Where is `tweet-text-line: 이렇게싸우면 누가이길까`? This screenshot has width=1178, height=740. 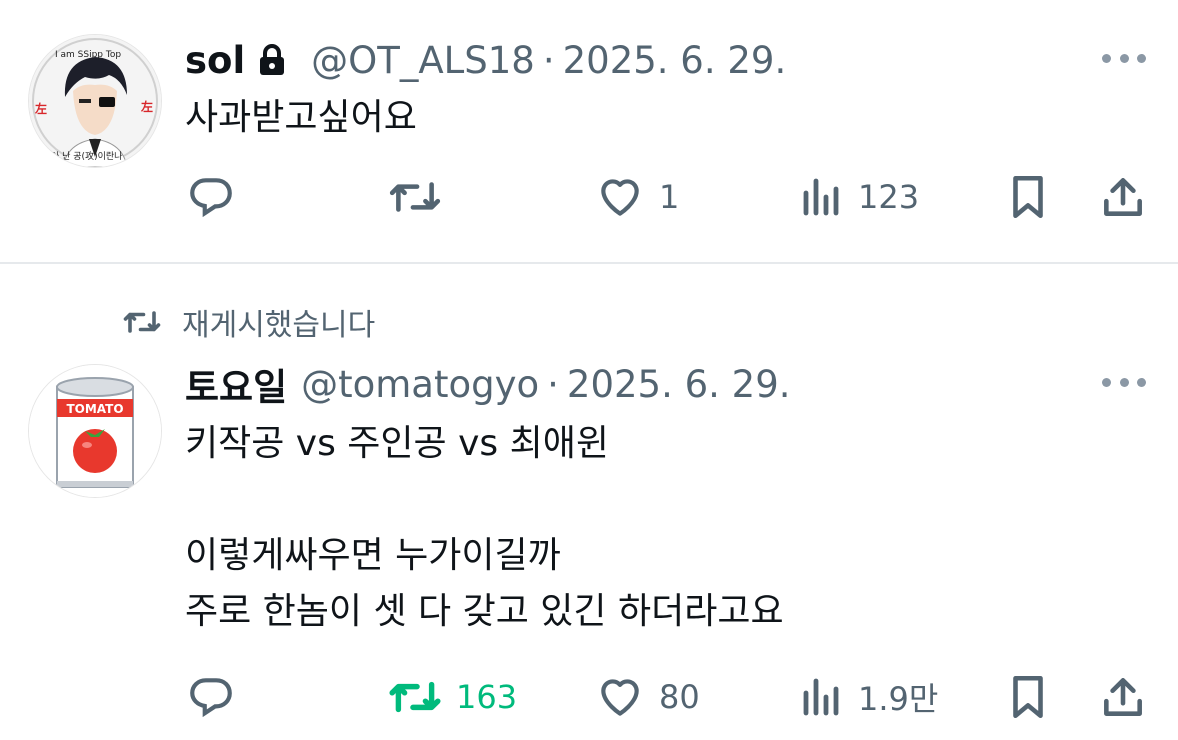
tweet-text-line: 이렇게싸우면 누가이길까 is located at coordinates (373, 555).